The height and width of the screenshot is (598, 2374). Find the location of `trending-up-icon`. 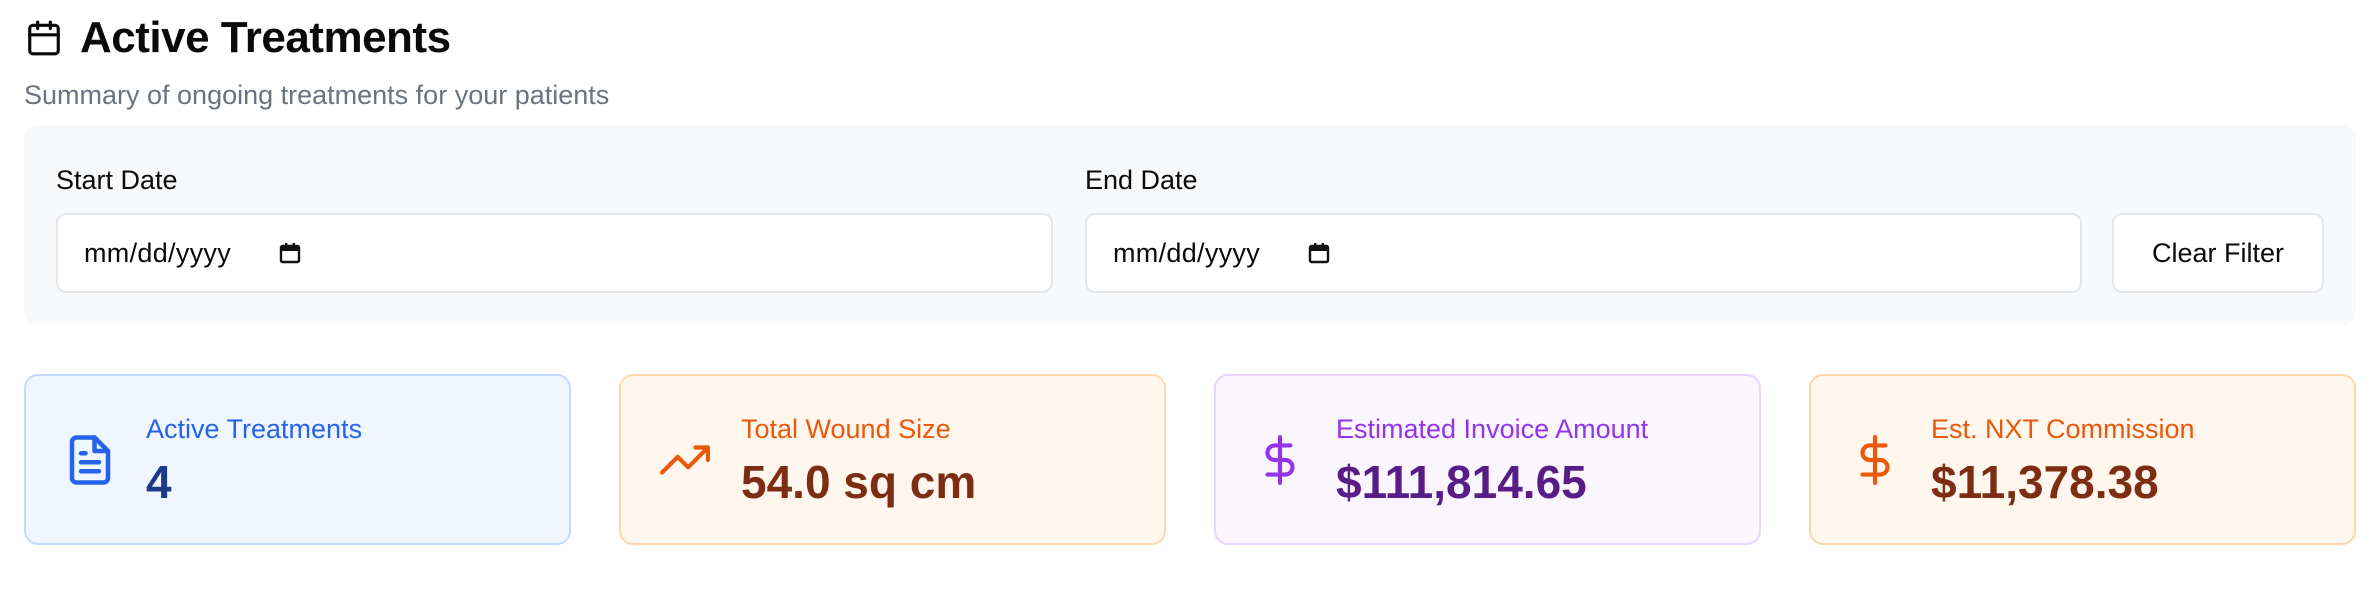

trending-up-icon is located at coordinates (685, 460).